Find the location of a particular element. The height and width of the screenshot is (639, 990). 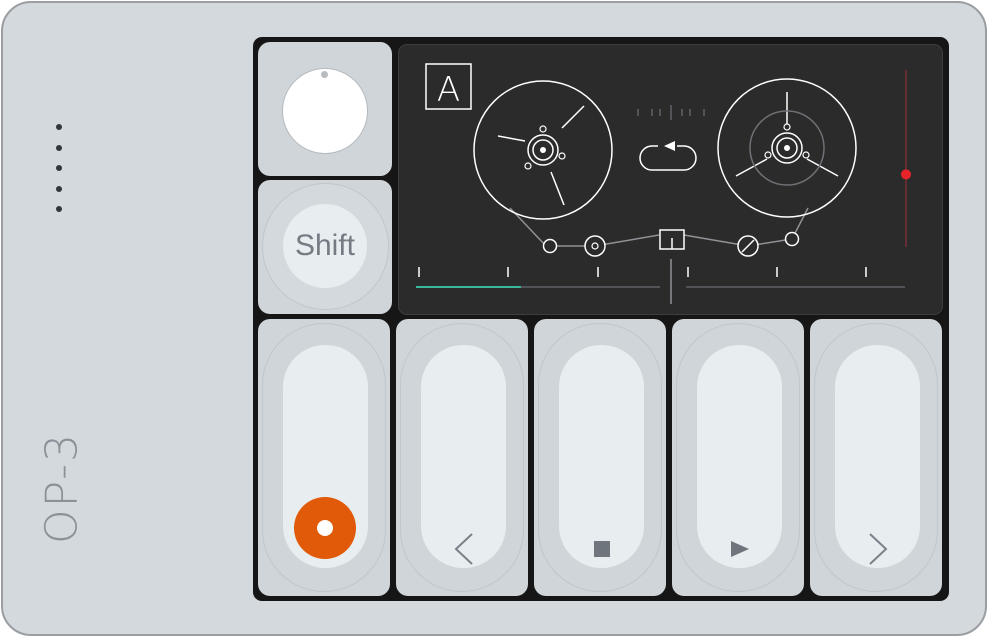

chevron-right-icon is located at coordinates (877, 549).